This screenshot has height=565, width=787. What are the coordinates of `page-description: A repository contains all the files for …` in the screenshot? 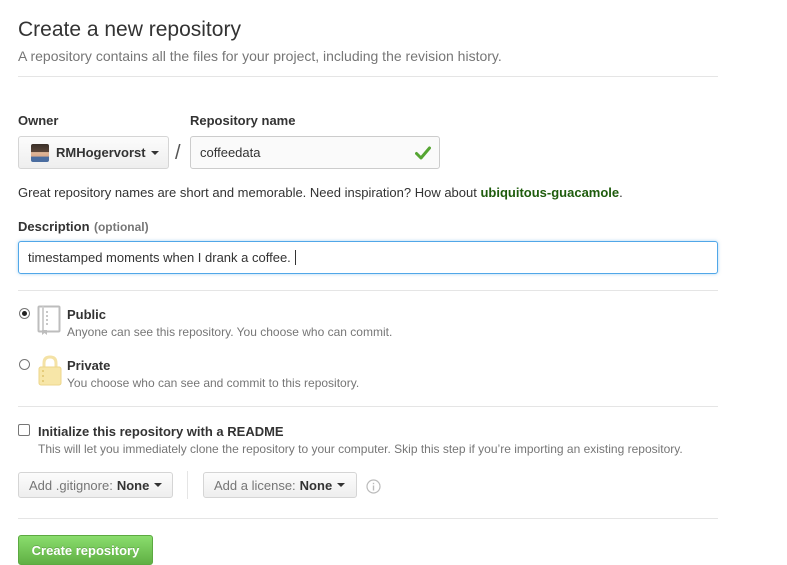 It's located at (260, 56).